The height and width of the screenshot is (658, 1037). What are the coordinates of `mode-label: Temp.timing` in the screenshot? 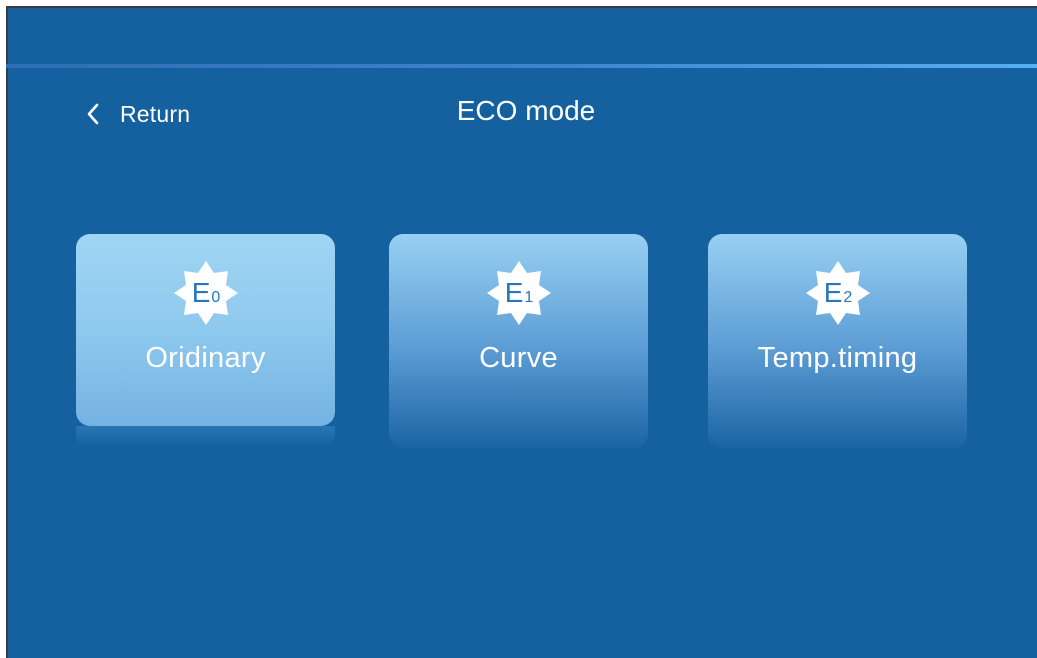 It's located at (837, 358).